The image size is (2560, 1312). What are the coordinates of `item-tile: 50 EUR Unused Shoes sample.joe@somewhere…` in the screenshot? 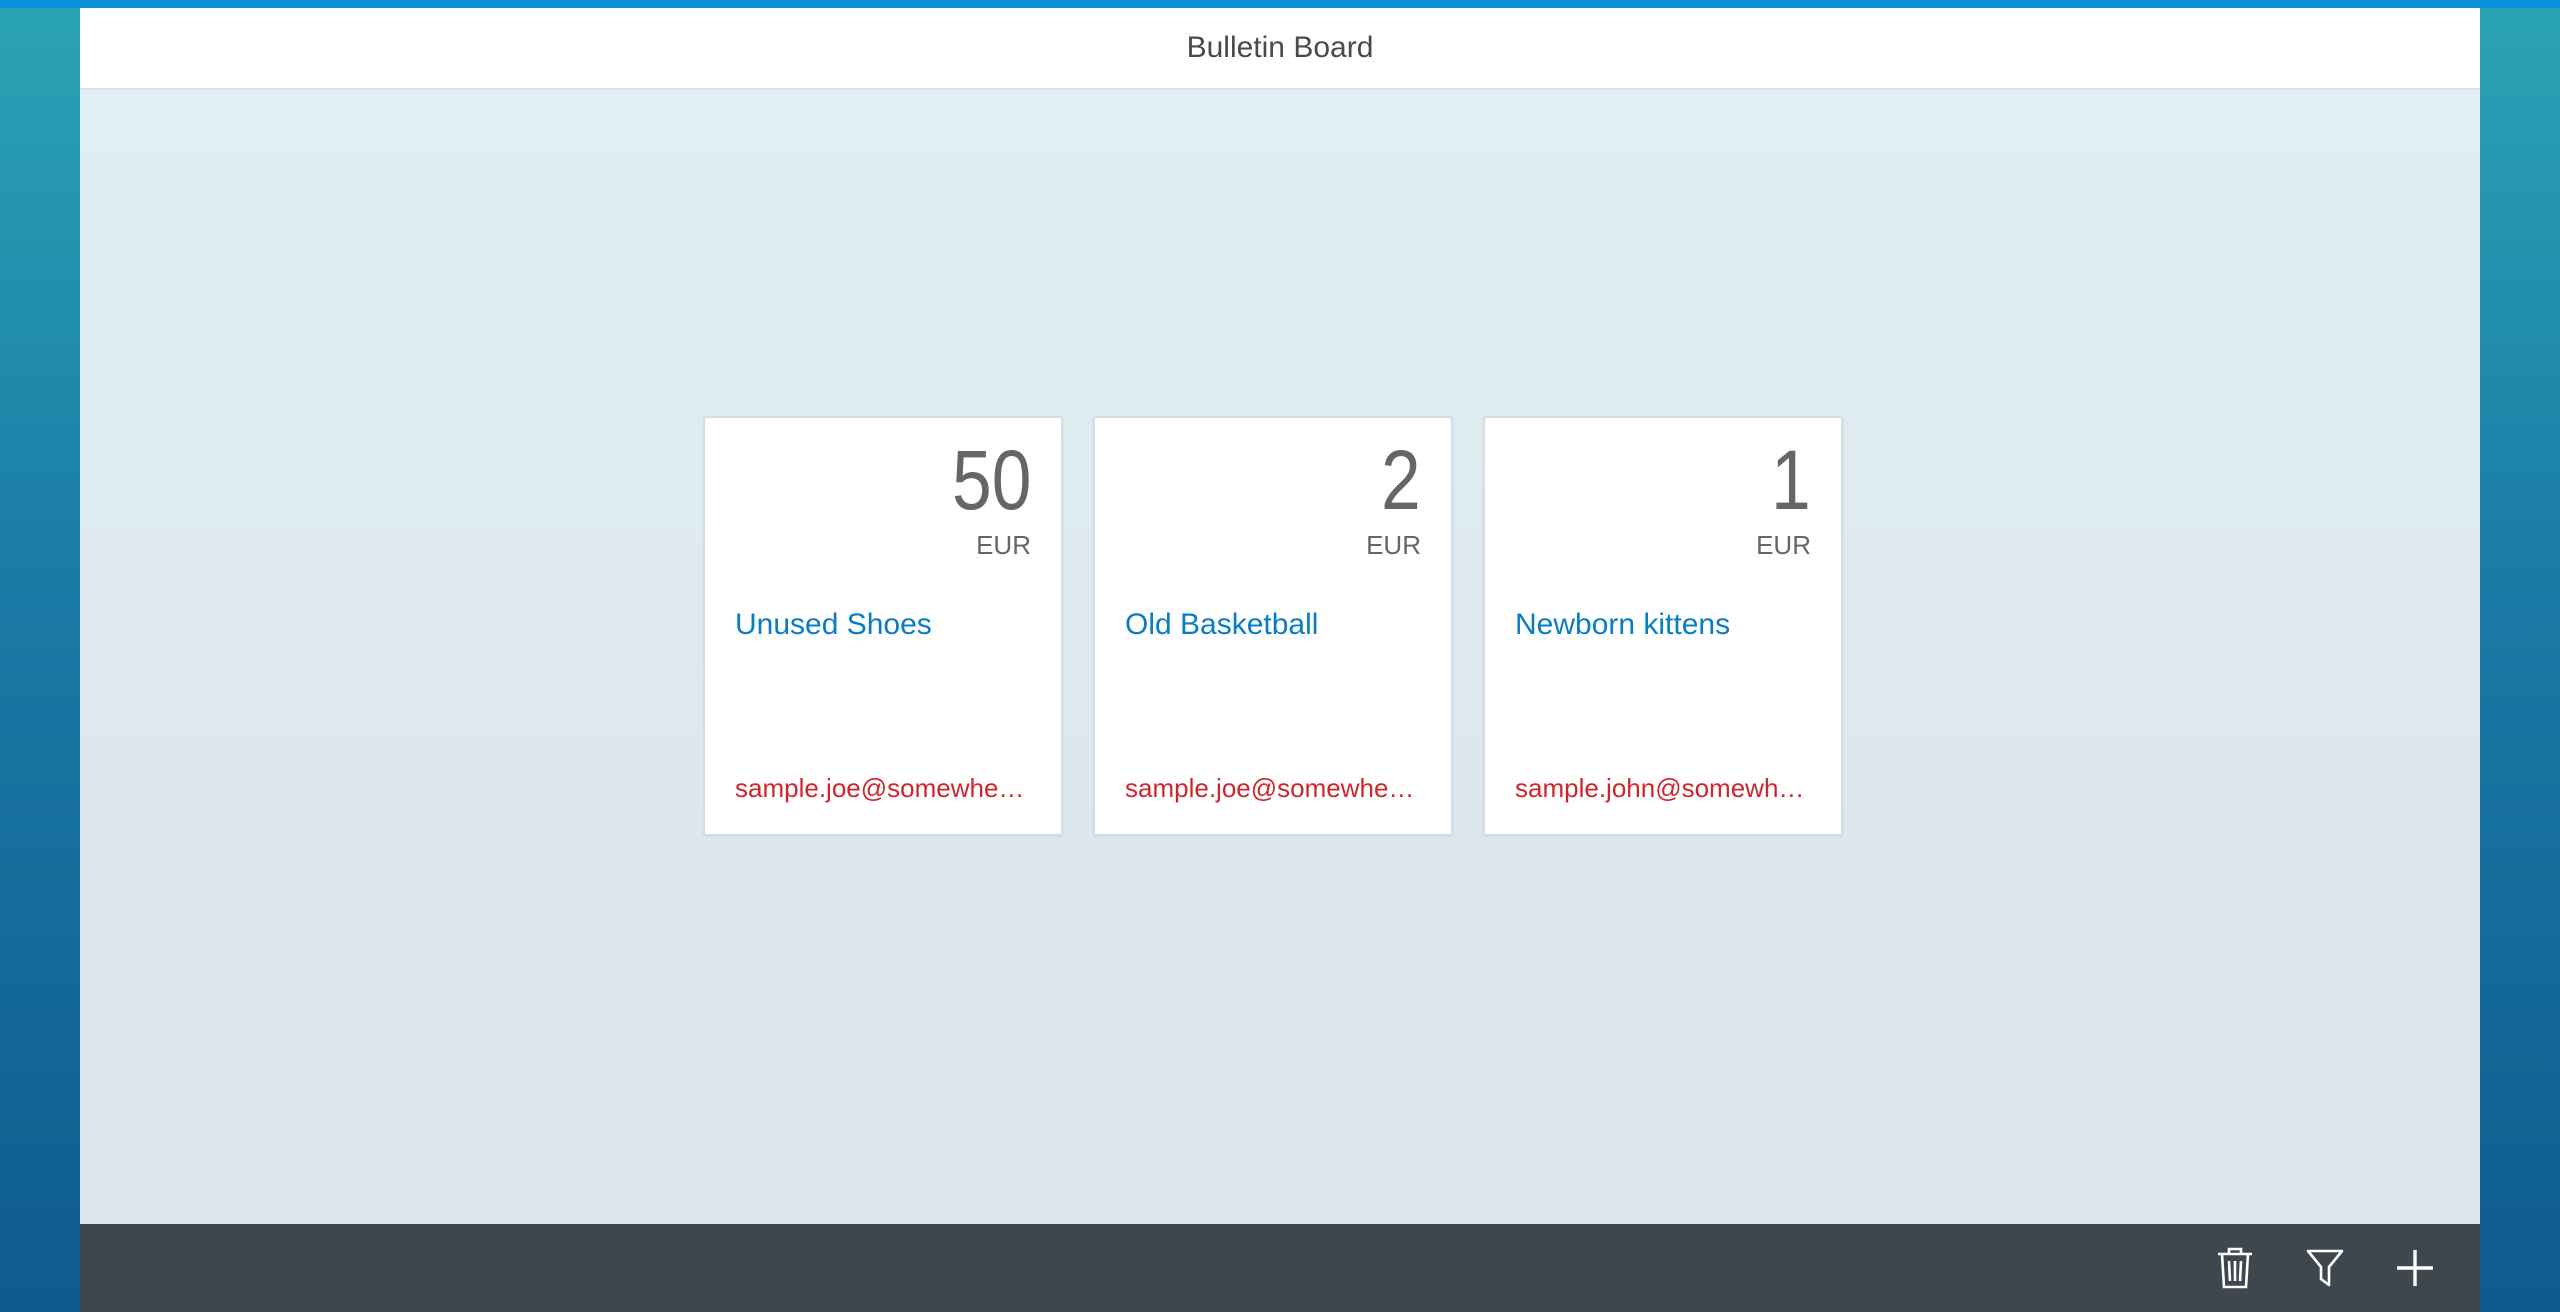 It's located at (883, 626).